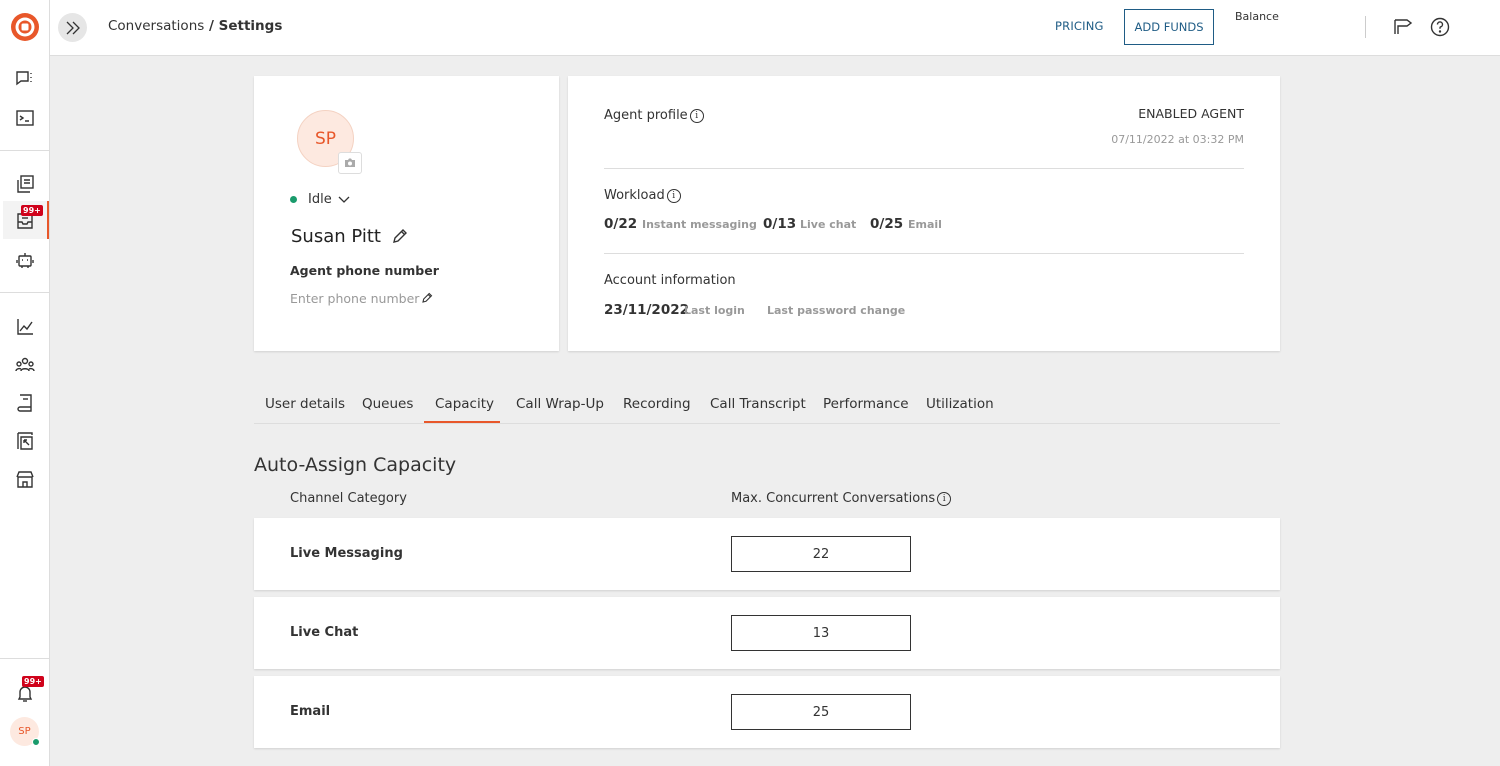  I want to click on edit-name-pencil-icon, so click(399, 238).